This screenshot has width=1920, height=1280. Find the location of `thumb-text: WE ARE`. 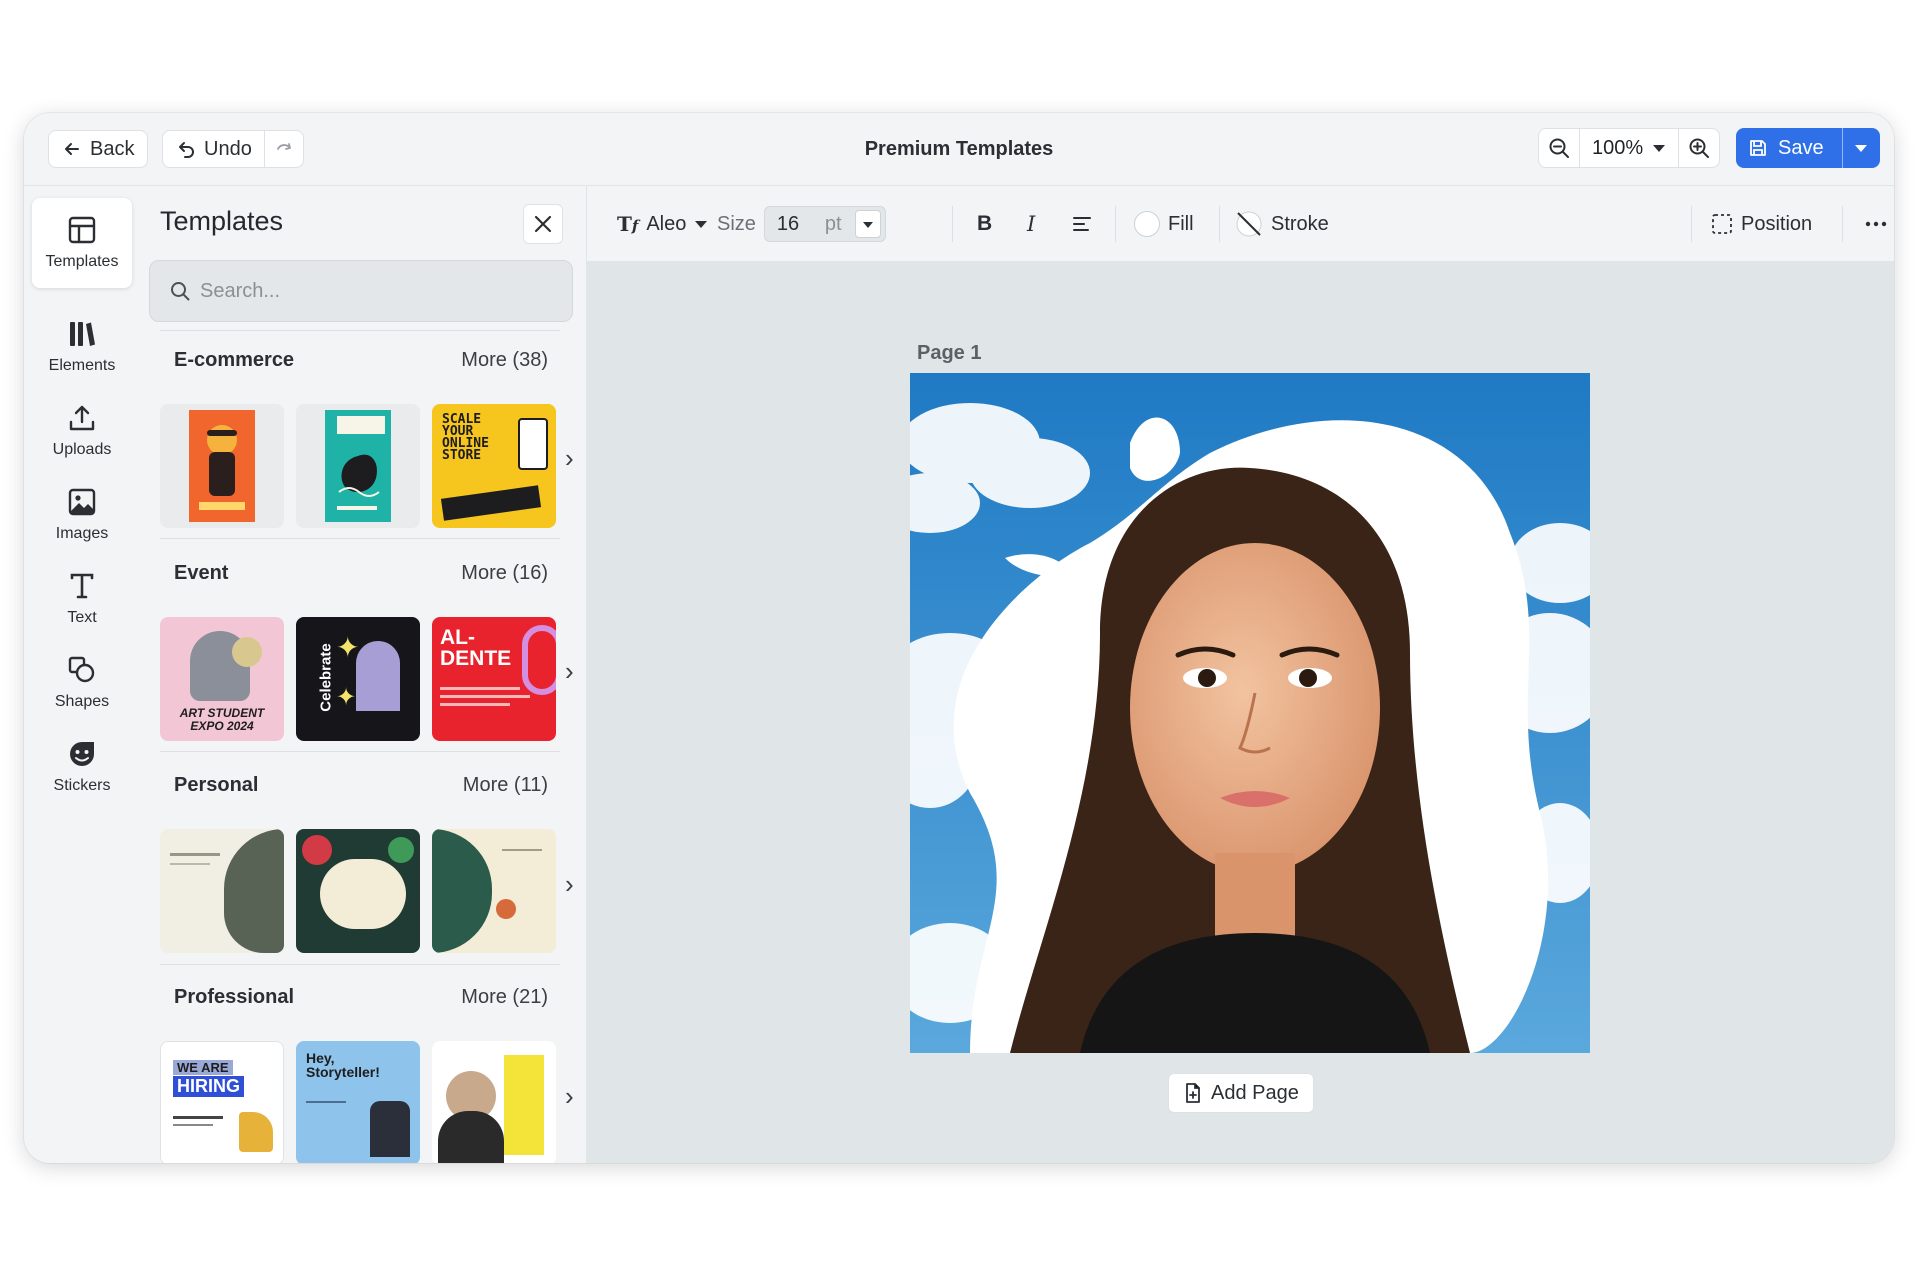

thumb-text: WE ARE is located at coordinates (203, 1067).